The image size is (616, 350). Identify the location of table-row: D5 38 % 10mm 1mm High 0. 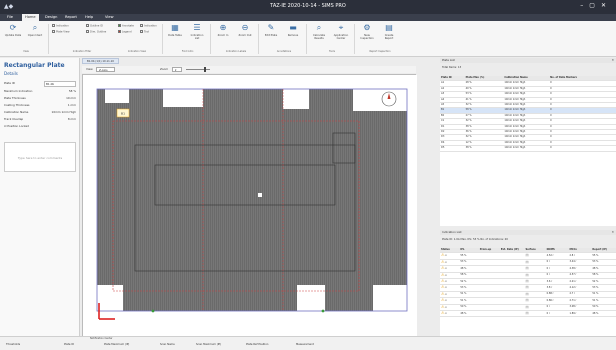
(528, 148).